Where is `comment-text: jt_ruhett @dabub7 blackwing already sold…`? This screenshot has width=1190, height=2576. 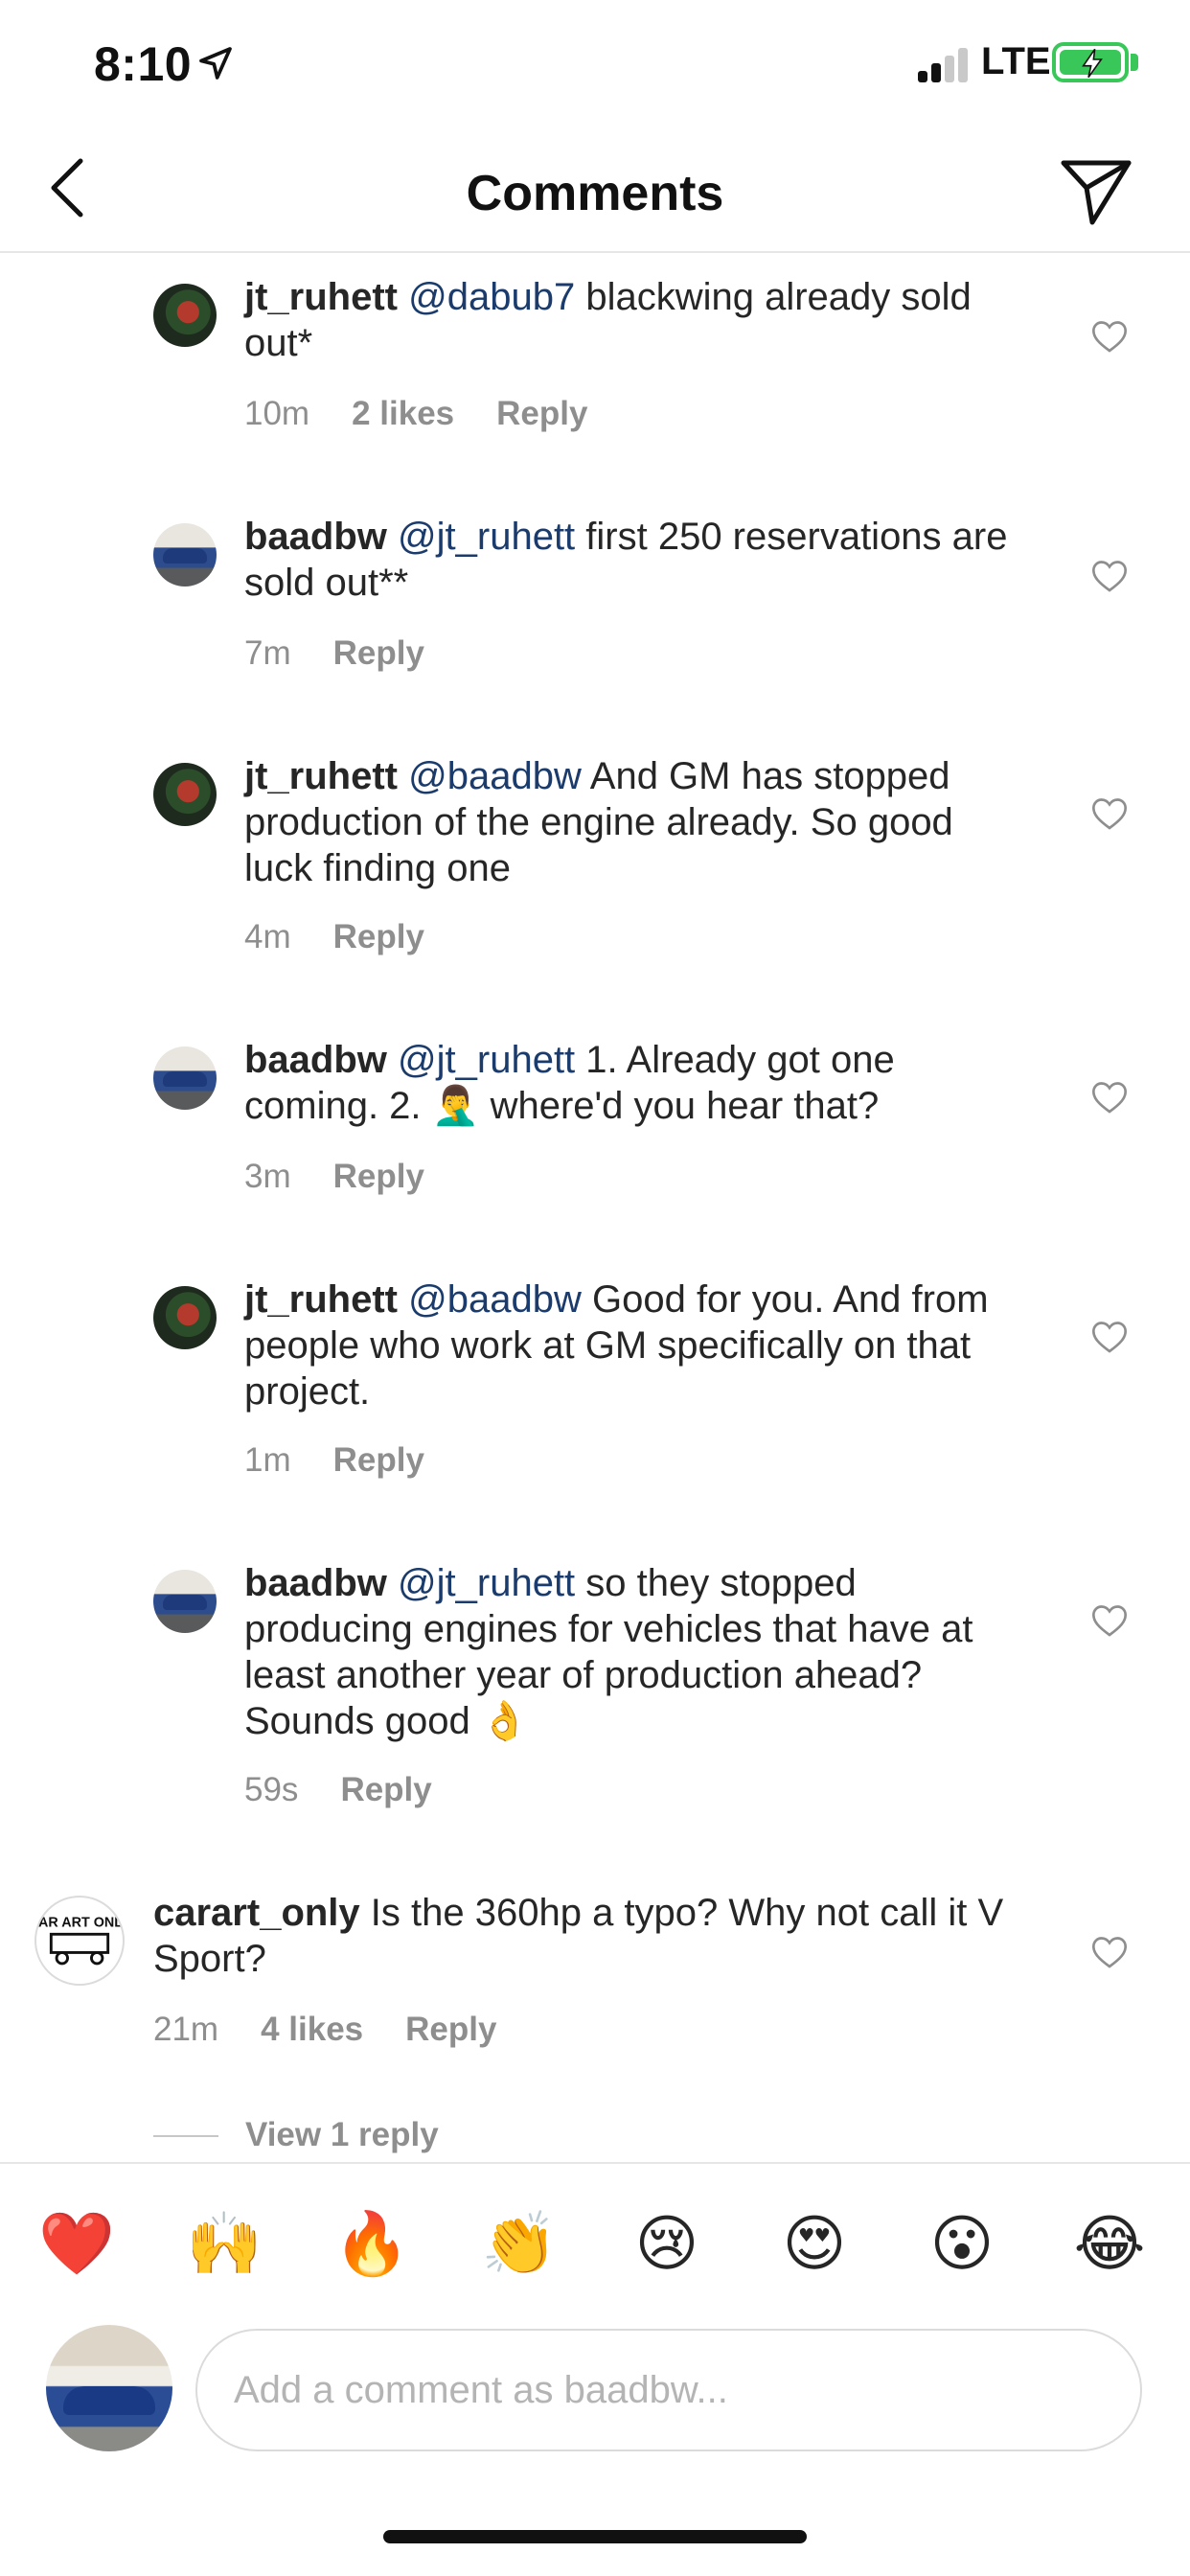
comment-text: jt_ruhett @dabub7 blackwing already sold… is located at coordinates (637, 320).